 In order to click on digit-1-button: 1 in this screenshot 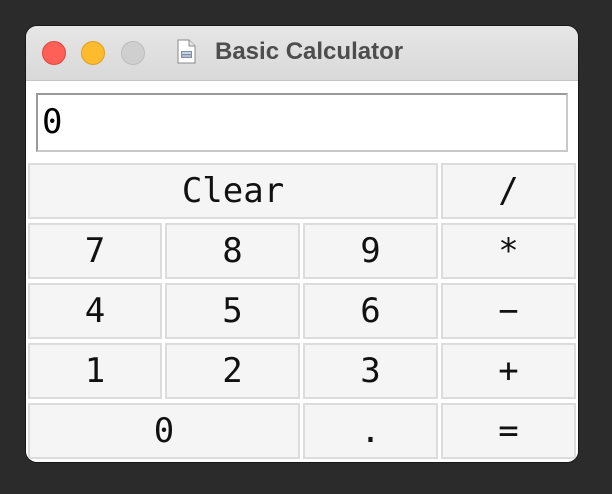, I will do `click(95, 371)`.